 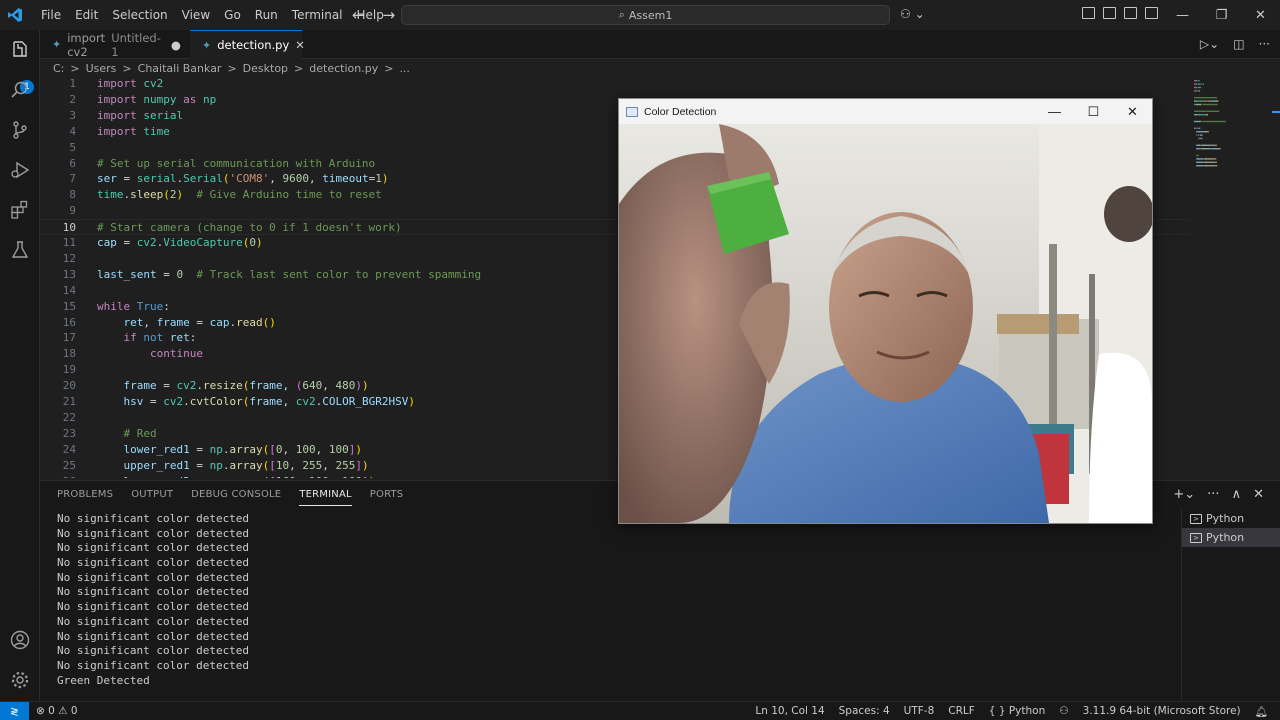 I want to click on toggle-primary-sidebar-icon, so click(x=1109, y=13).